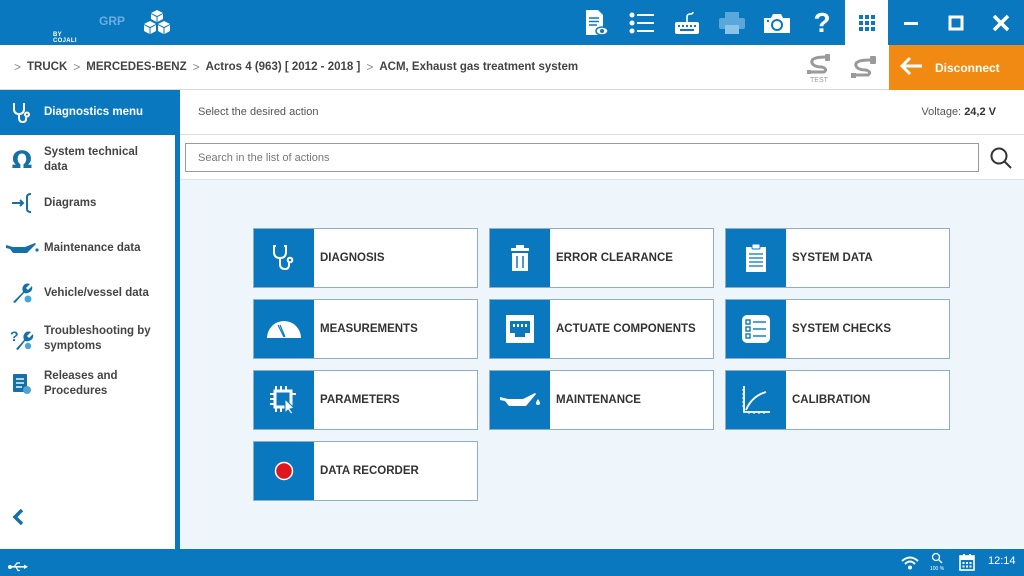 This screenshot has width=1024, height=576. I want to click on tile-diagnosis: DIAGNOSIS, so click(365, 258).